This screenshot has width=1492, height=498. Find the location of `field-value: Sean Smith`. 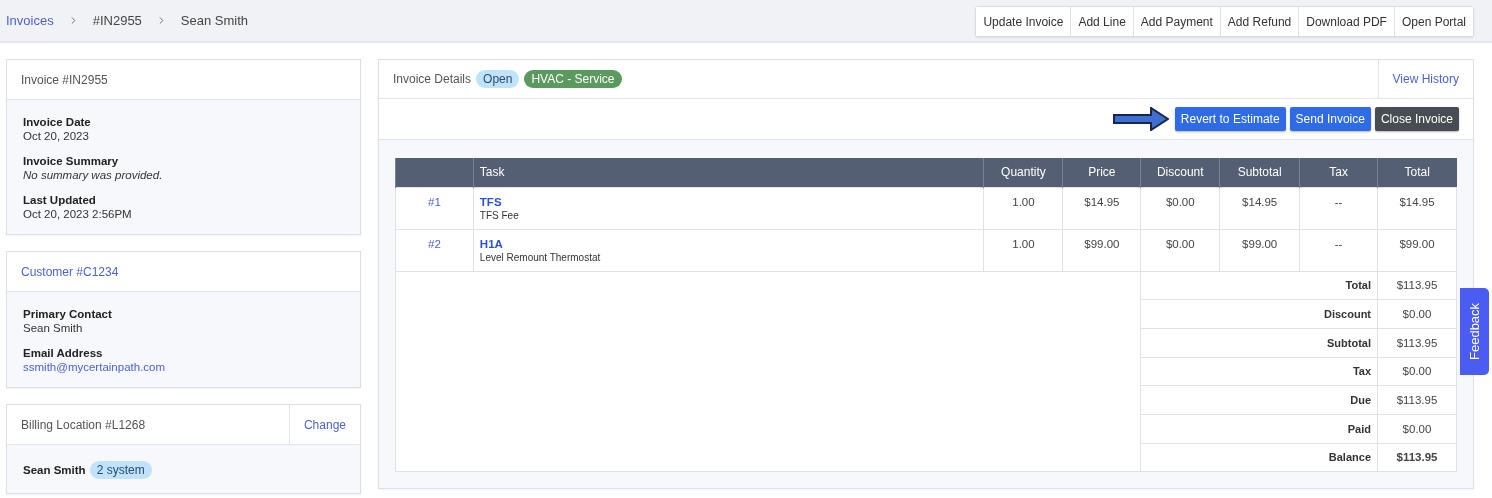

field-value: Sean Smith is located at coordinates (53, 328).